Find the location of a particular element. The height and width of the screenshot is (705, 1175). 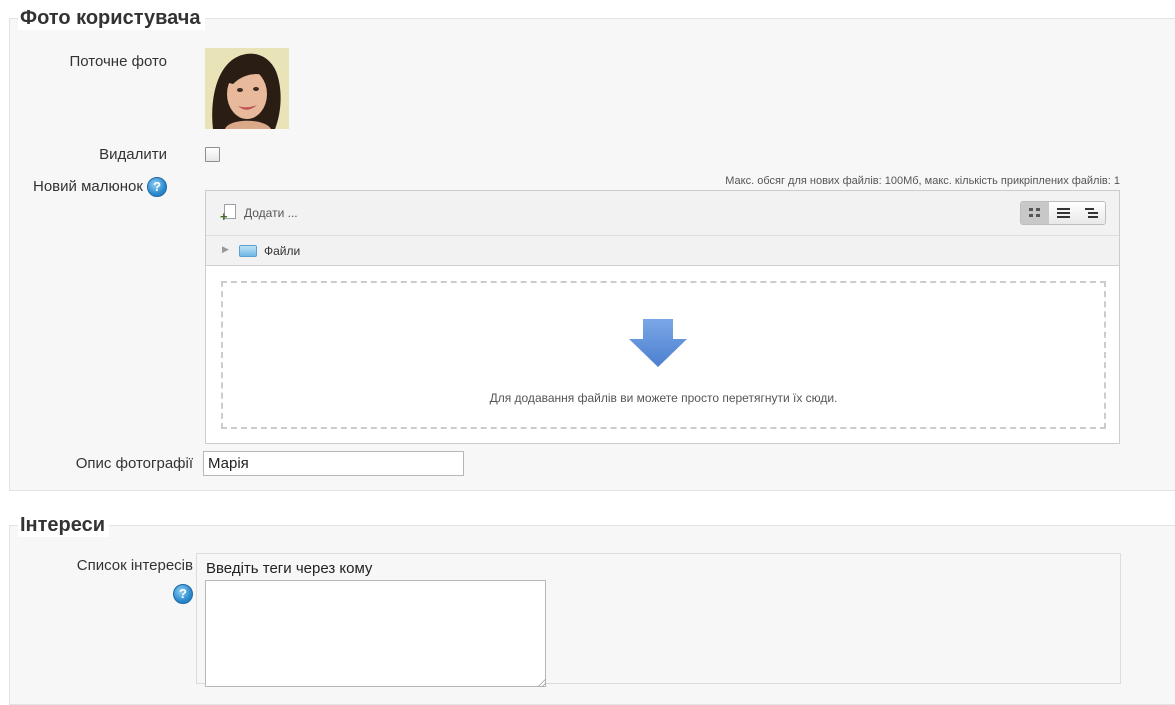

add-file-icon: + is located at coordinates (228, 213).